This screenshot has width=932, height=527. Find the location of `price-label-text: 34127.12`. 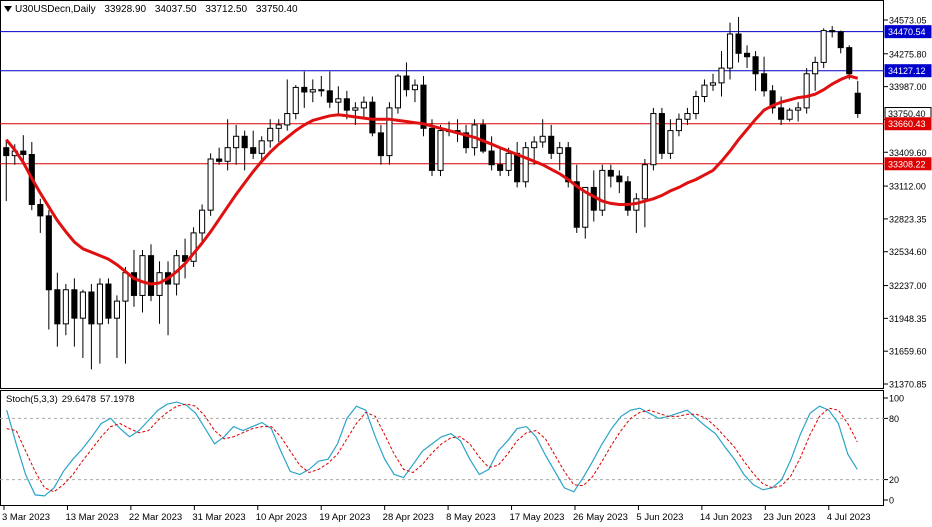

price-label-text: 34127.12 is located at coordinates (907, 71).